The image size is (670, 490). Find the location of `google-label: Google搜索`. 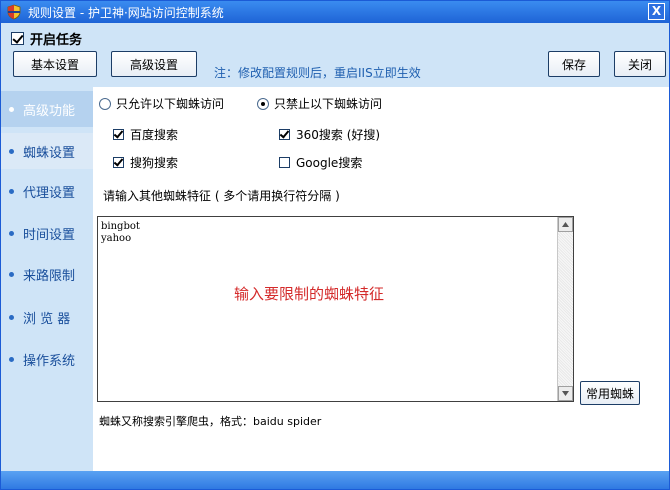

google-label: Google搜索 is located at coordinates (329, 163).